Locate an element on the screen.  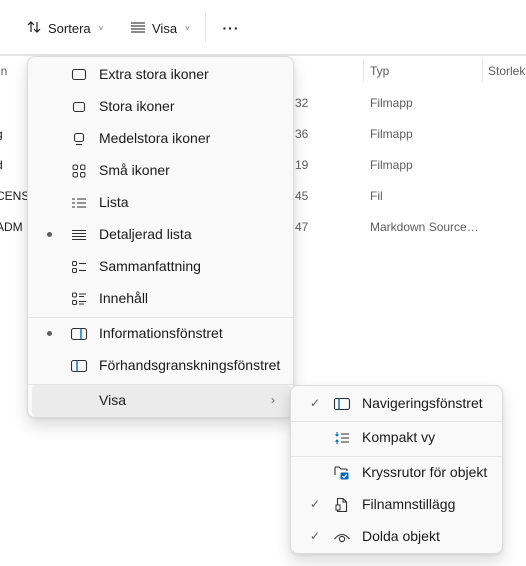
menu-item-medium-icons: Medelstora ikoner is located at coordinates (161, 139).